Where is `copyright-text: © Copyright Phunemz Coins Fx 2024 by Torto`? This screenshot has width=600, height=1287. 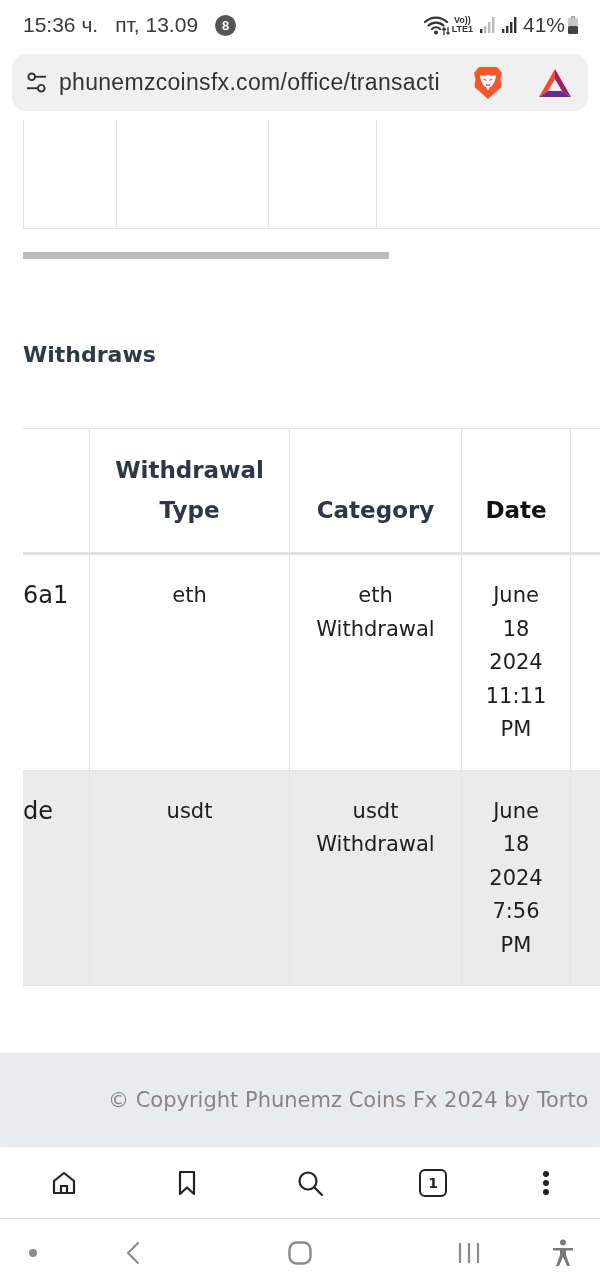 copyright-text: © Copyright Phunemz Coins Fx 2024 by Torto is located at coordinates (348, 1099).